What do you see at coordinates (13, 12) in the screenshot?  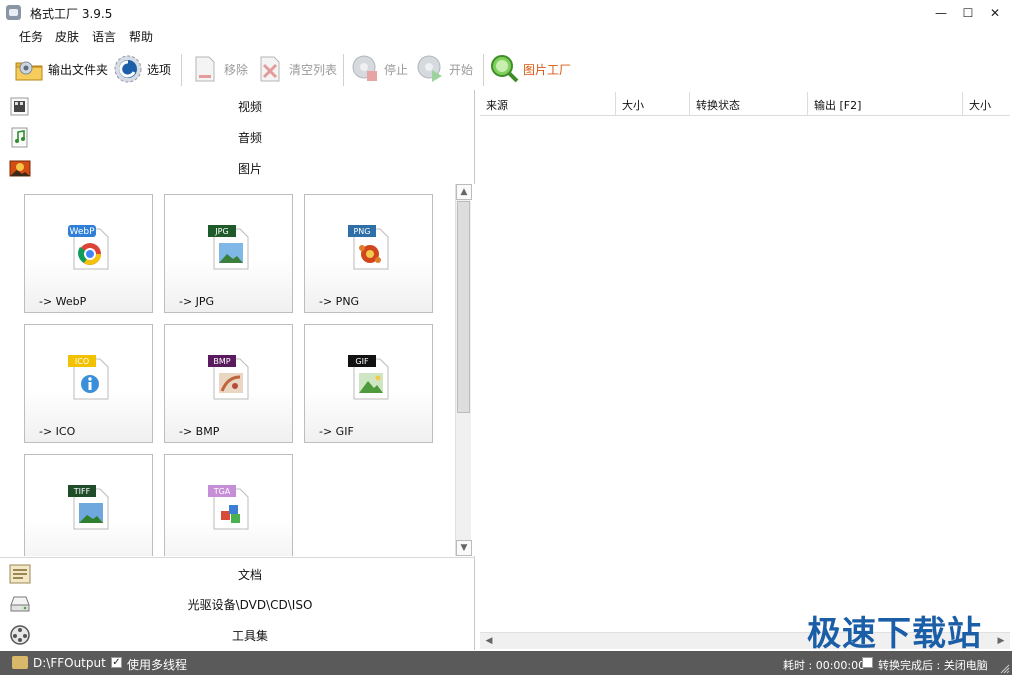 I see `app-icon` at bounding box center [13, 12].